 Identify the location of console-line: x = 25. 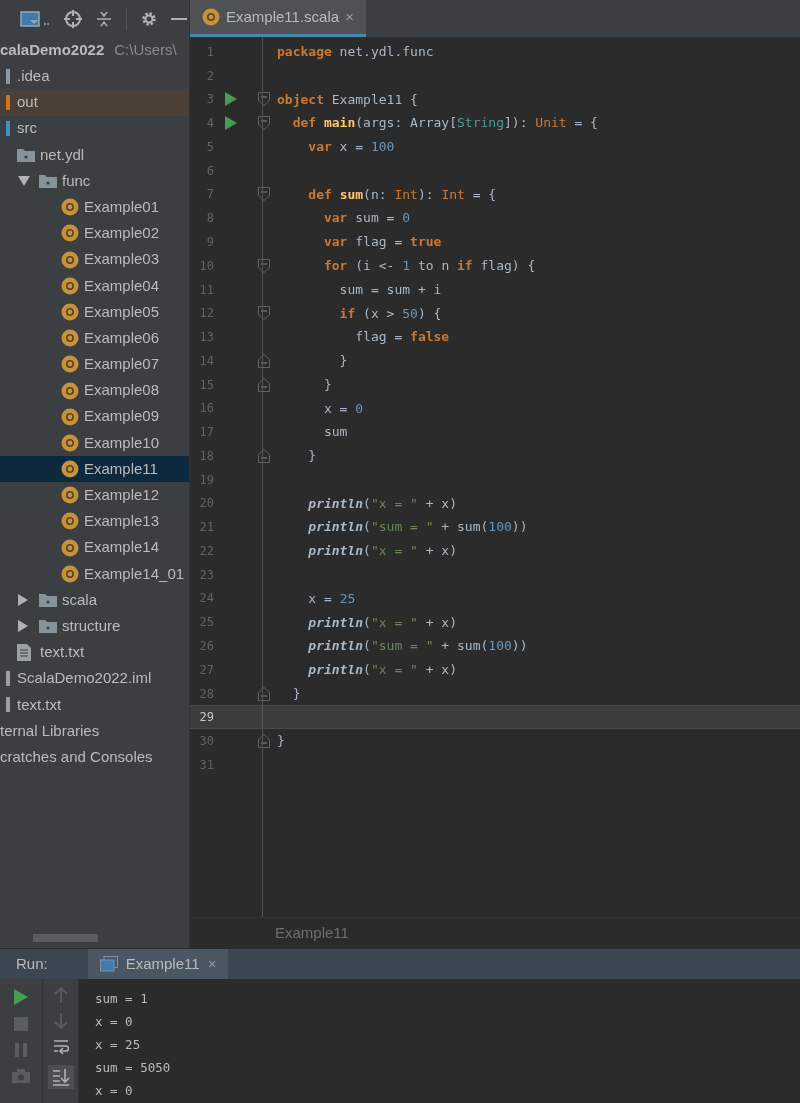
(118, 1045).